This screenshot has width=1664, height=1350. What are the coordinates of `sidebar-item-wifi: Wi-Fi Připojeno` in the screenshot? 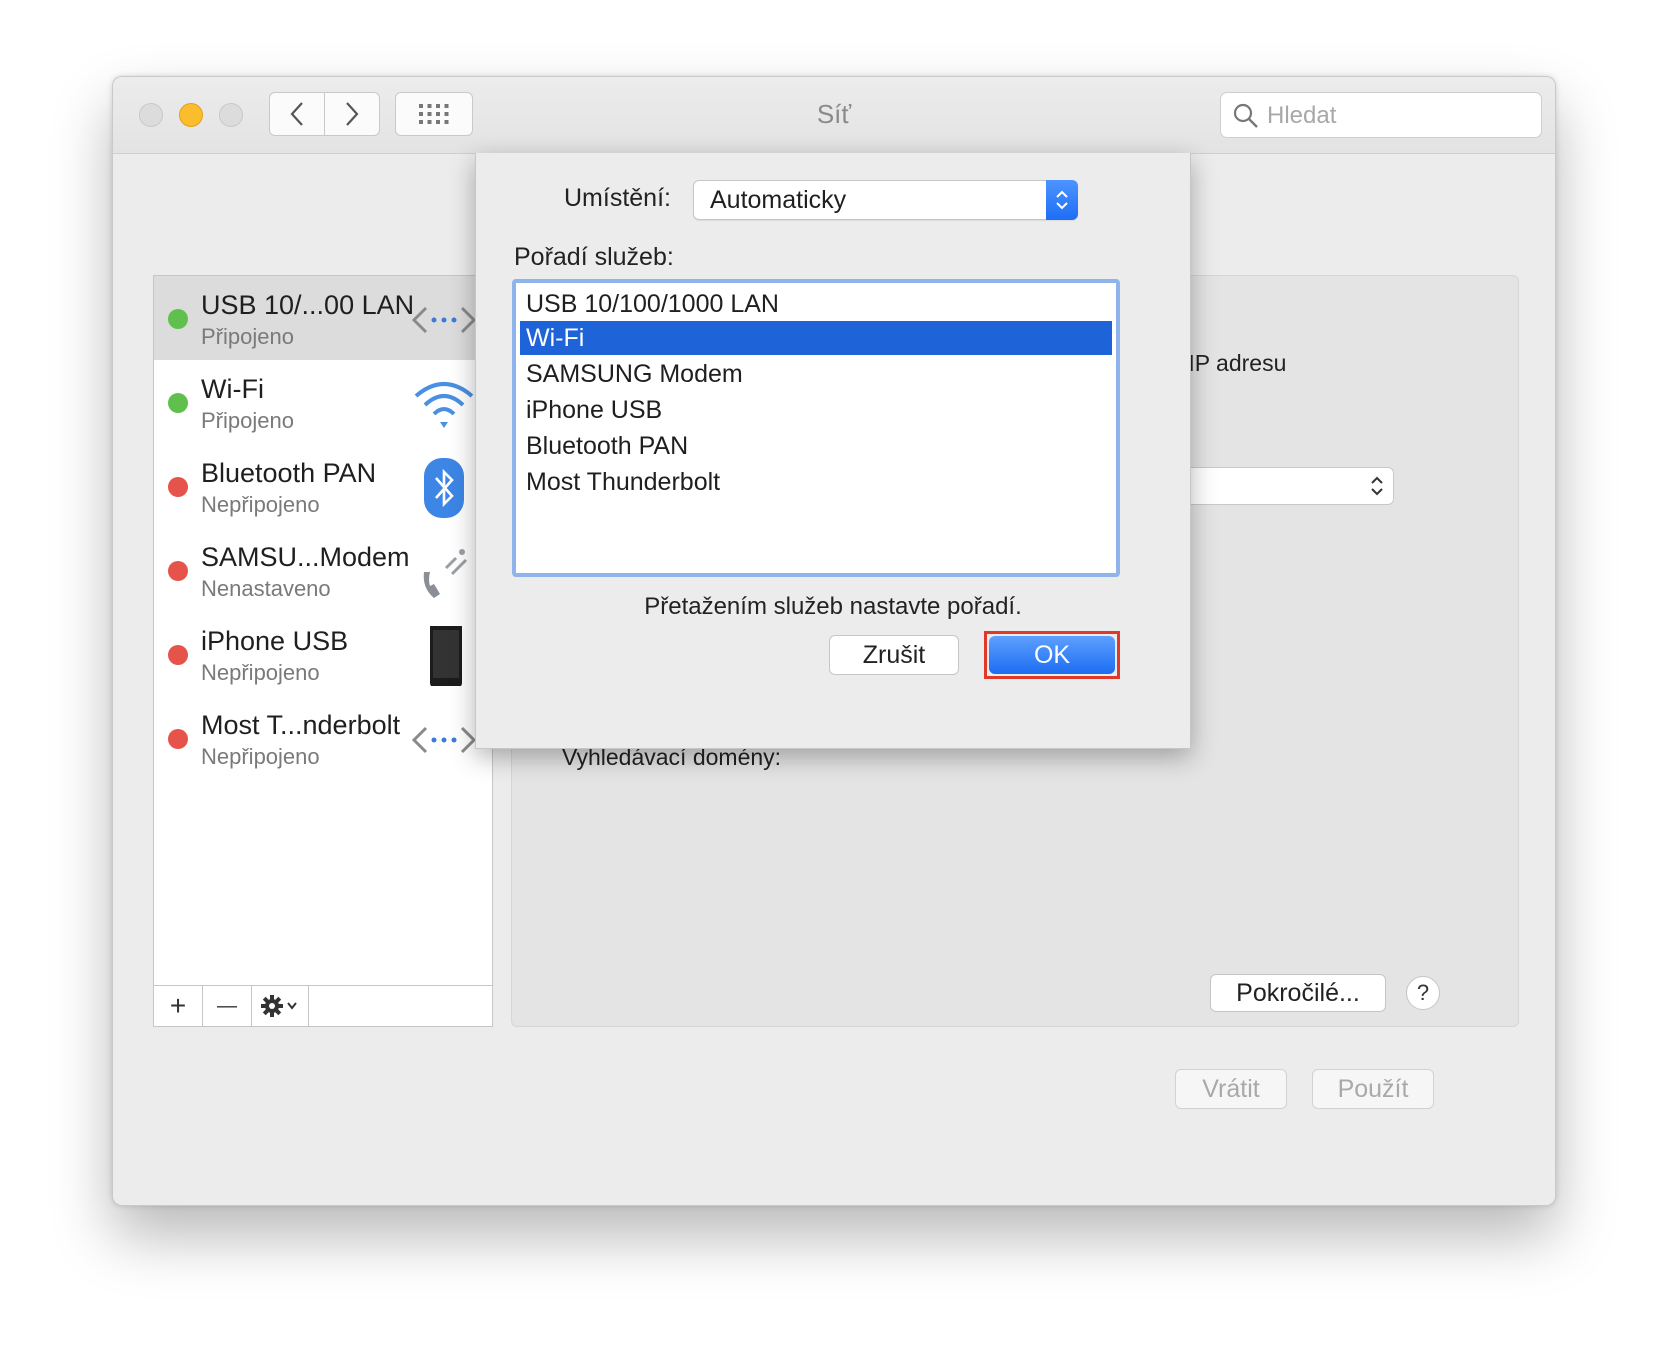 It's located at (323, 402).